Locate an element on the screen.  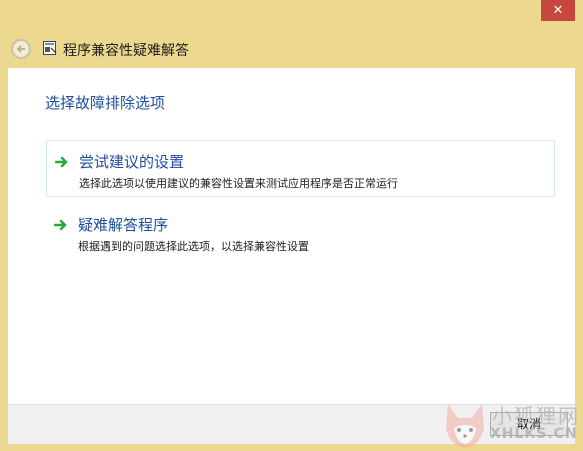
option-description: 选择此选项以使用建议的兼容性设置来测试应用程序是否正常运行 is located at coordinates (238, 183).